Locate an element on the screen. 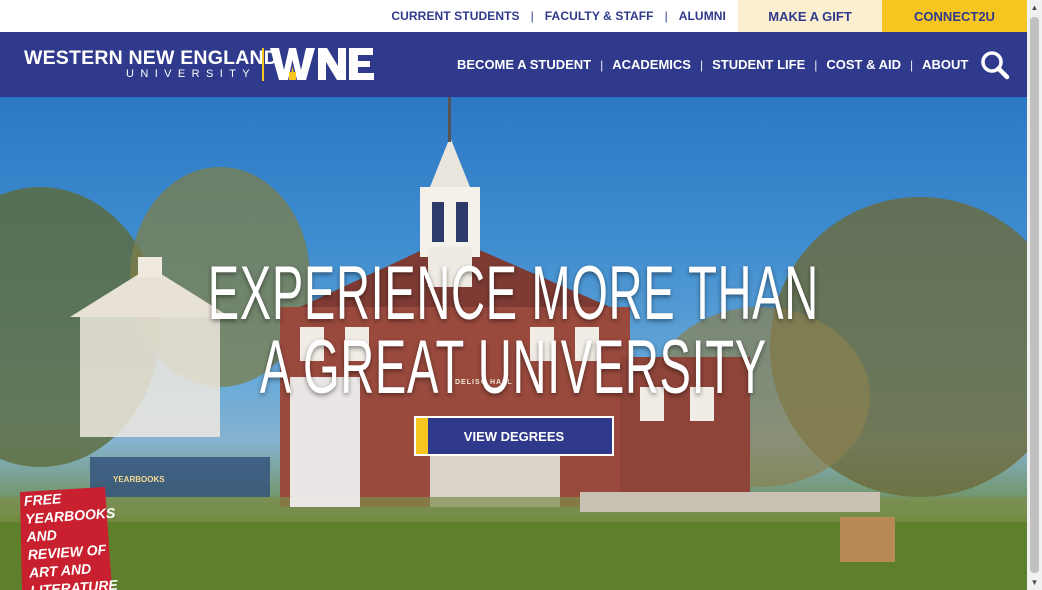  logo-name-line1: WESTERN NEW ENGLAND is located at coordinates (151, 58).